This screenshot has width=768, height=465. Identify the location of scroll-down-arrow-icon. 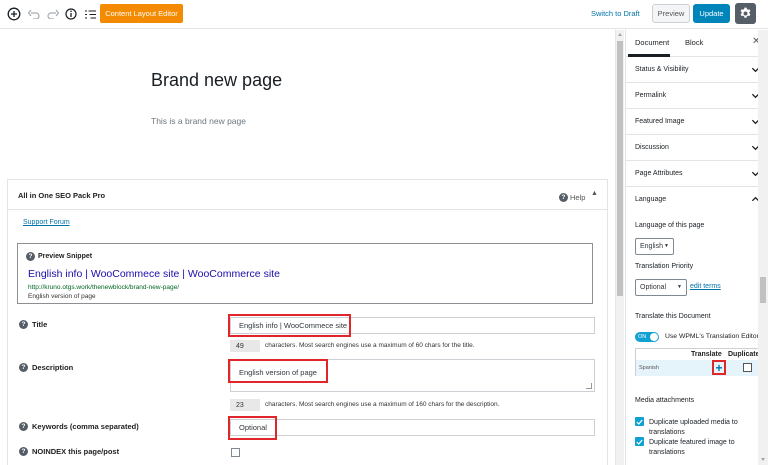
(763, 459).